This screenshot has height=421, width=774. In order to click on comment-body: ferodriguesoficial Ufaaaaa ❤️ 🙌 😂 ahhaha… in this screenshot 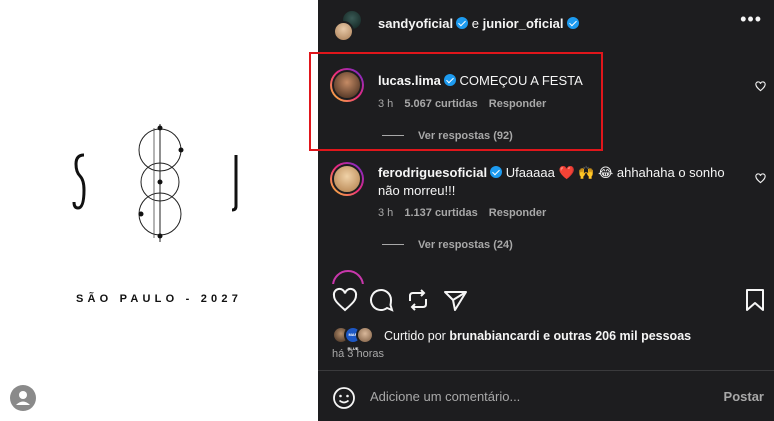, I will do `click(563, 182)`.